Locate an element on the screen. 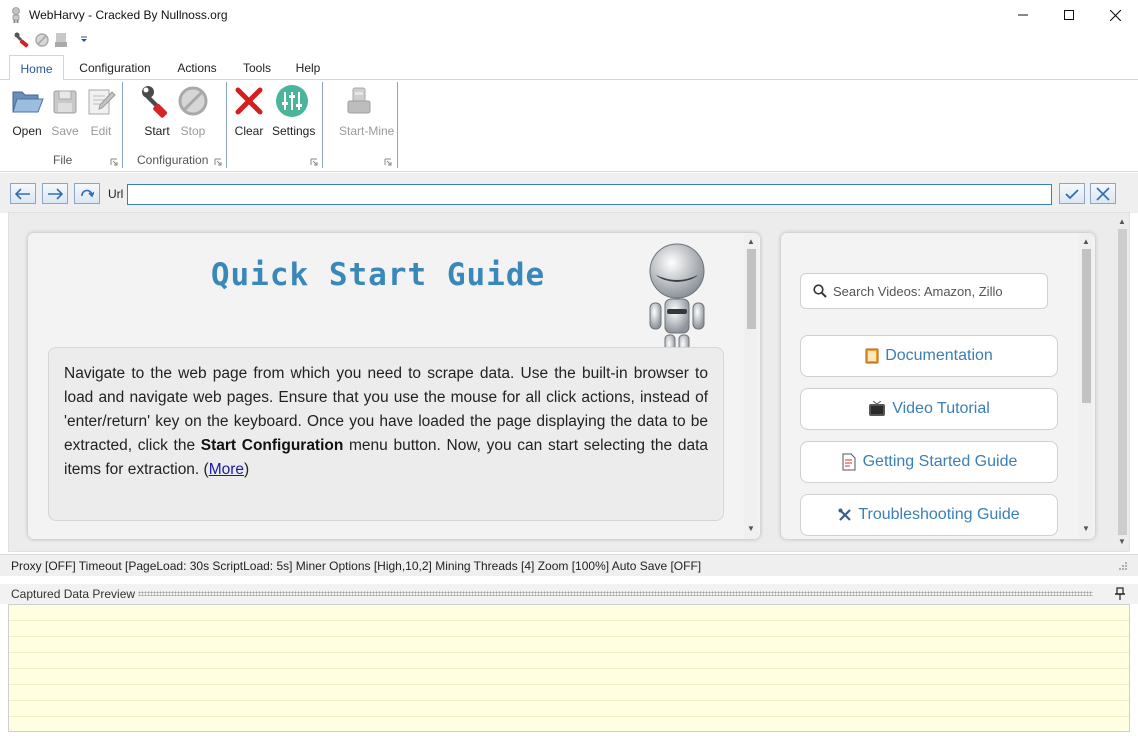 Image resolution: width=1138 pixels, height=736 pixels. tab-help: Help is located at coordinates (308, 67).